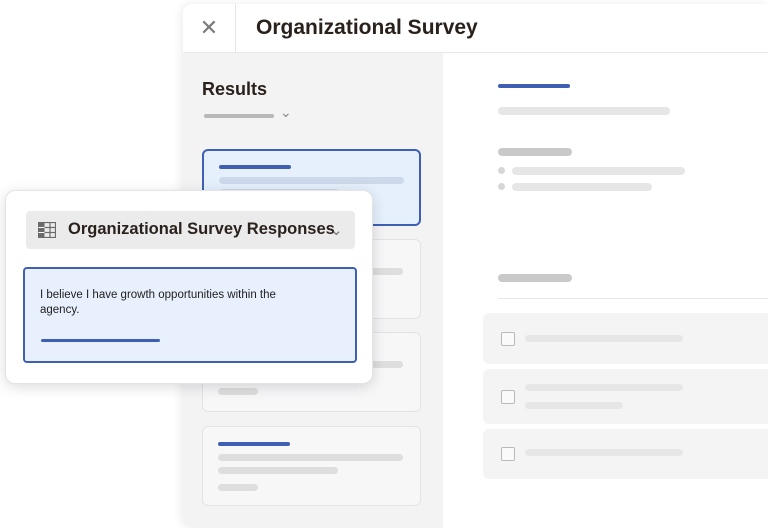  I want to click on result-card, so click(311, 466).